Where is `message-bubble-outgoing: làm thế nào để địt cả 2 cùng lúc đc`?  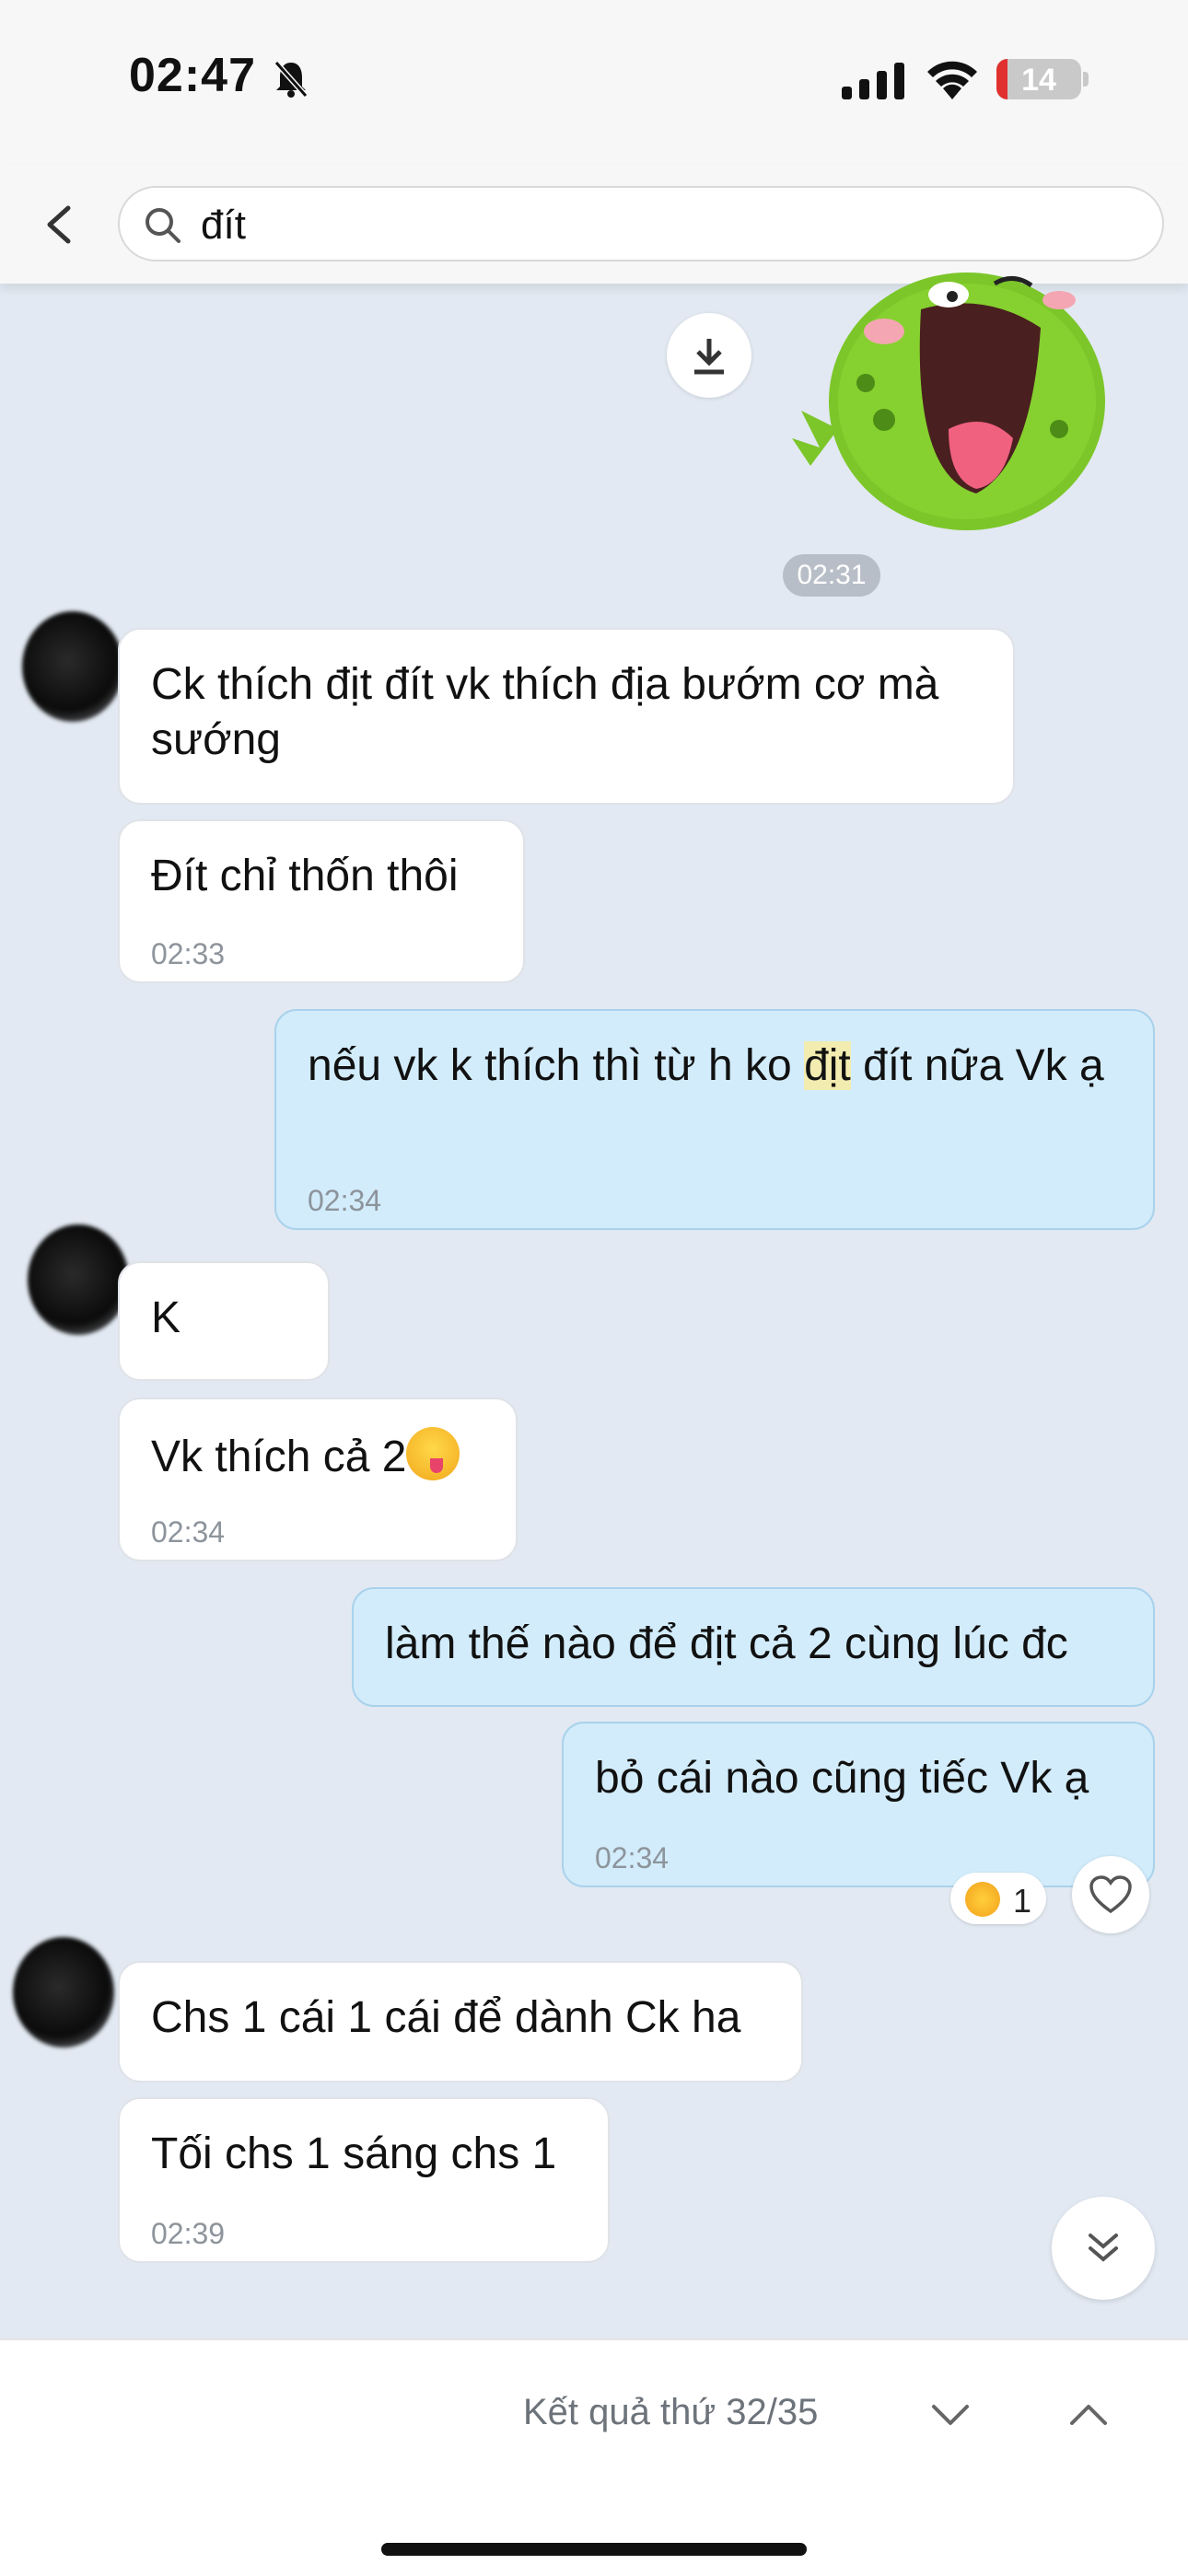 message-bubble-outgoing: làm thế nào để địt cả 2 cùng lúc đc is located at coordinates (753, 1647).